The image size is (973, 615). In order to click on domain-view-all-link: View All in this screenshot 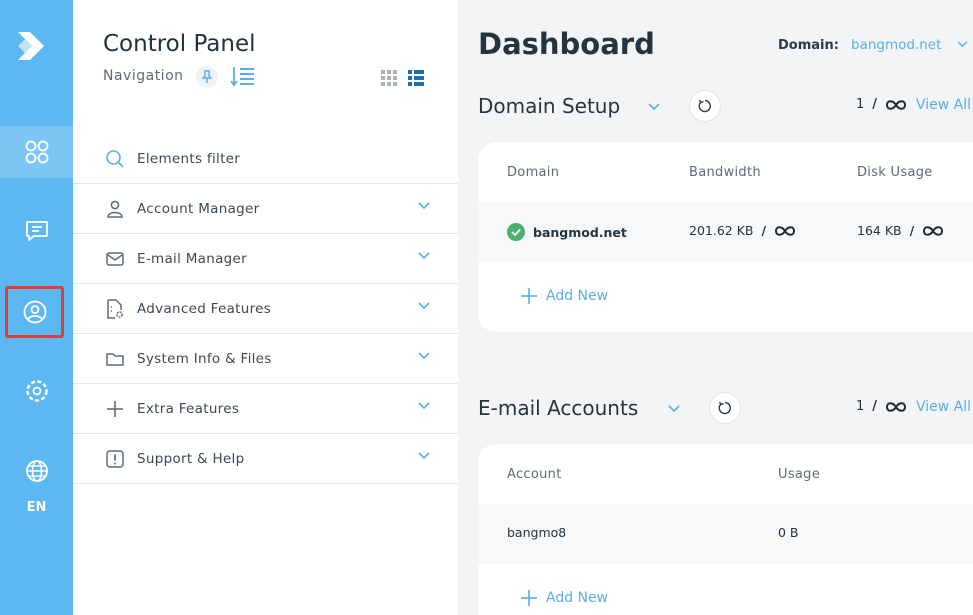, I will do `click(943, 105)`.